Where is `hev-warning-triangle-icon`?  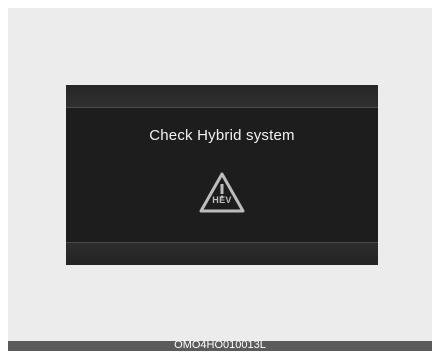
hev-warning-triangle-icon is located at coordinates (222, 193).